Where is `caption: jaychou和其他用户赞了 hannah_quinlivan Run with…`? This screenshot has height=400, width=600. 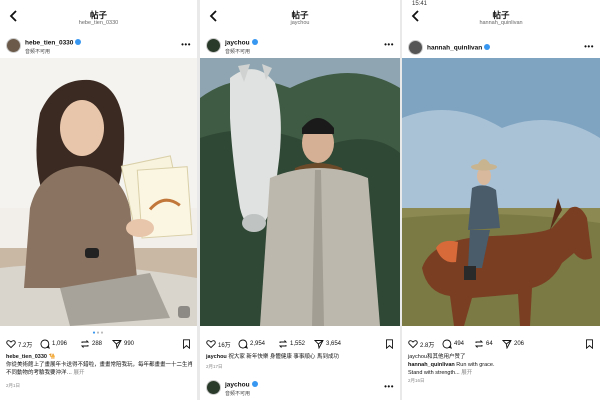
caption: jaychou和其他用户赞了 hannah_quinlivan Run with… is located at coordinates (502, 365).